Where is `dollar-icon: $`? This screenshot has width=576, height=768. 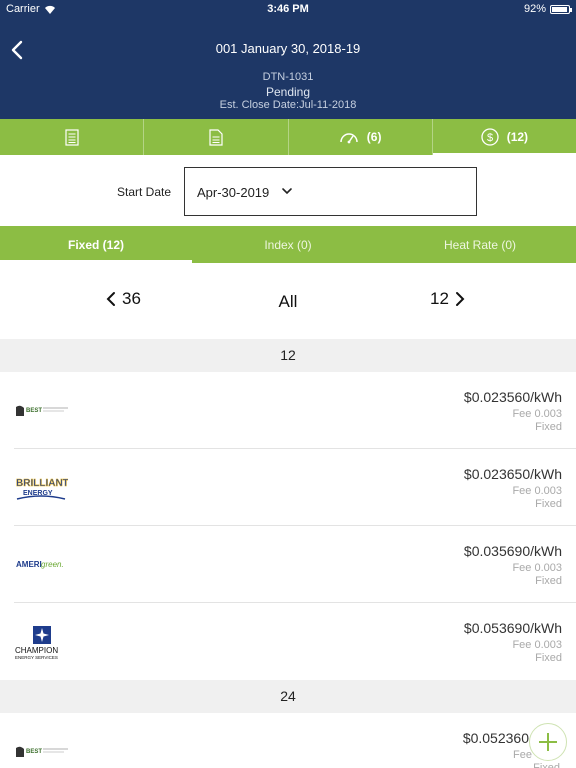
dollar-icon: $ is located at coordinates (490, 137).